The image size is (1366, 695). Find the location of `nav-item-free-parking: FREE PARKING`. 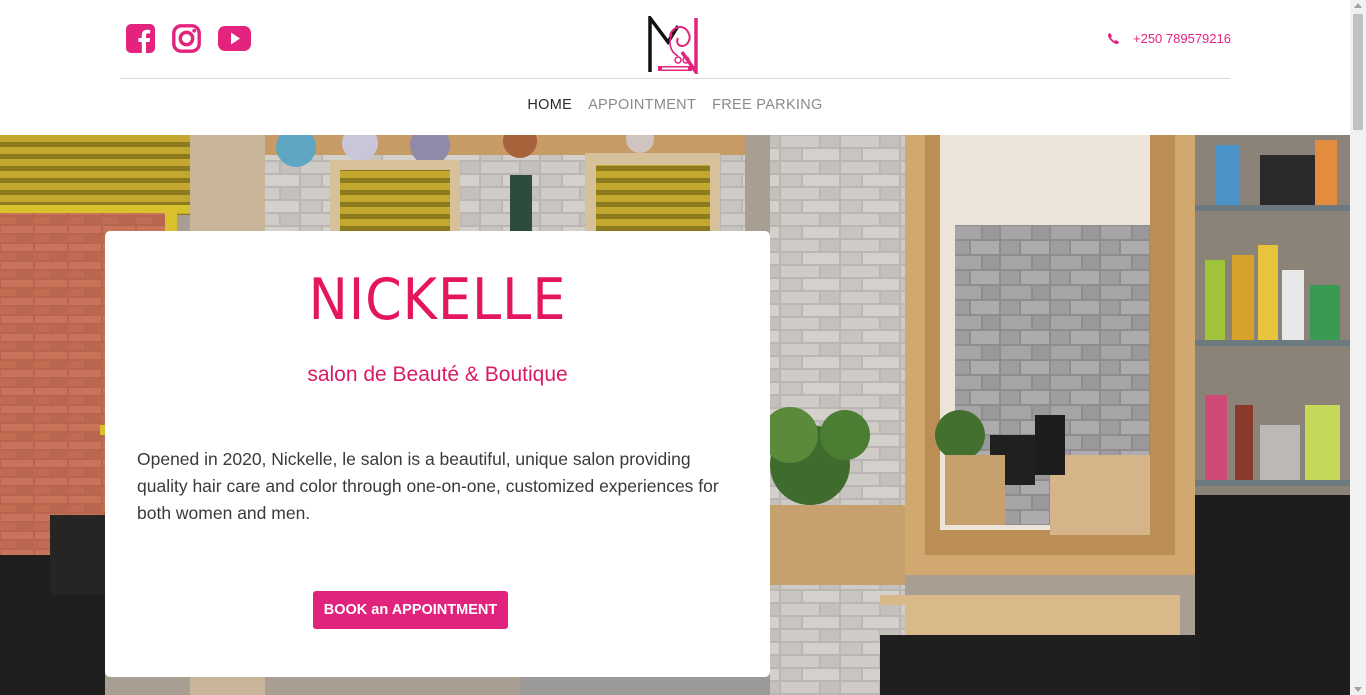

nav-item-free-parking: FREE PARKING is located at coordinates (767, 105).